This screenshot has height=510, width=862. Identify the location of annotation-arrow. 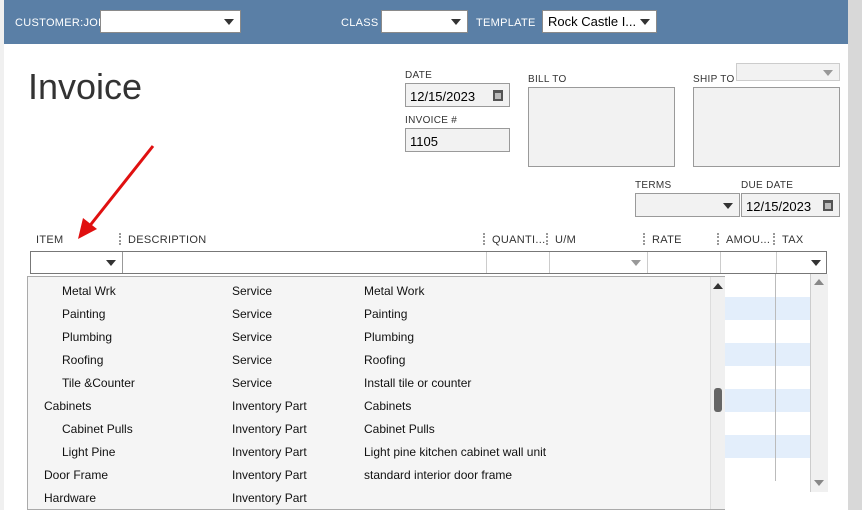
(116, 192).